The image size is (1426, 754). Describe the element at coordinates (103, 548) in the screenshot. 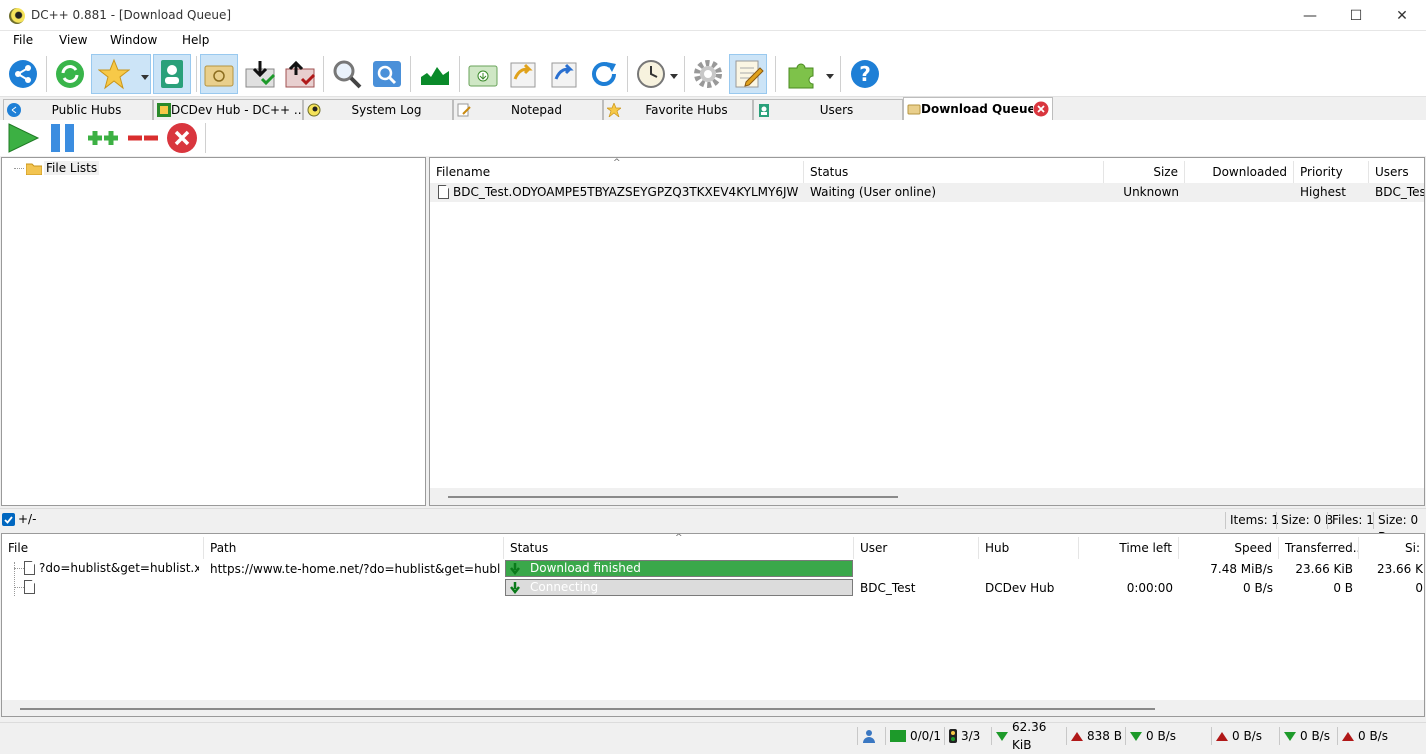

I see `col-file: File` at that location.